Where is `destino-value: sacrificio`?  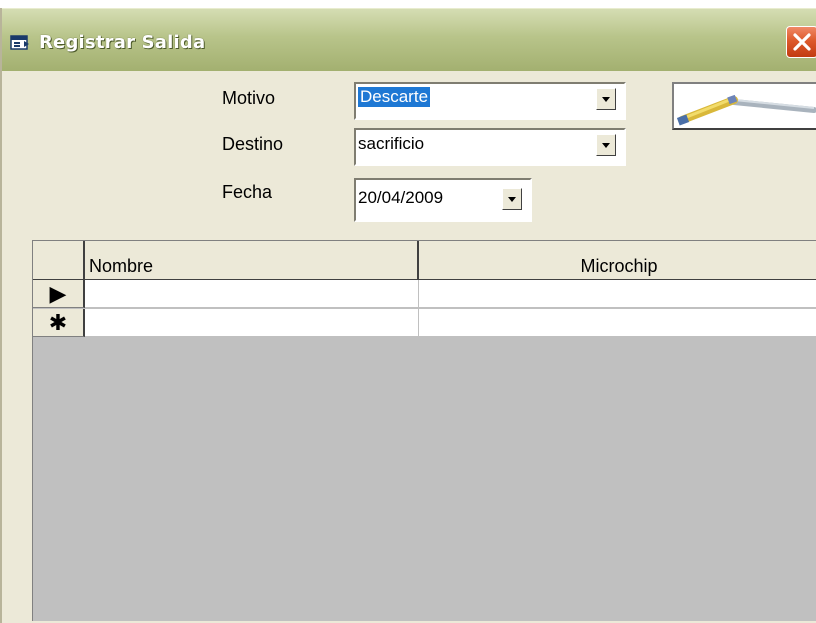 destino-value: sacrificio is located at coordinates (391, 143).